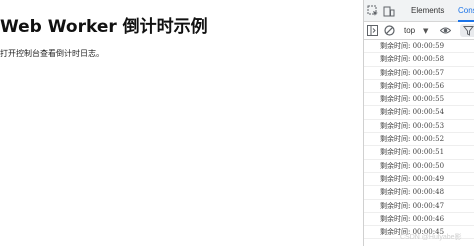 The width and height of the screenshot is (474, 246). I want to click on filter-input, so click(467, 30).